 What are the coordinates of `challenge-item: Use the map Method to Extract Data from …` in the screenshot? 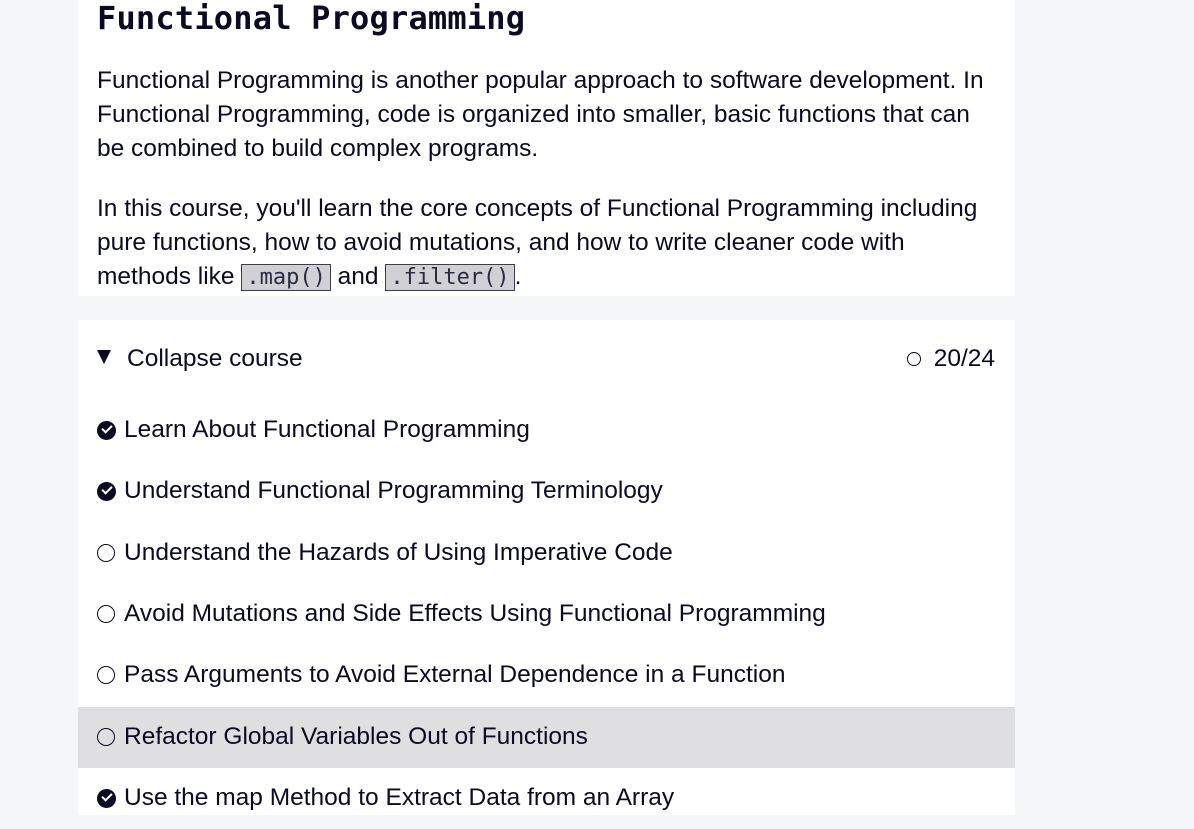 It's located at (546, 798).